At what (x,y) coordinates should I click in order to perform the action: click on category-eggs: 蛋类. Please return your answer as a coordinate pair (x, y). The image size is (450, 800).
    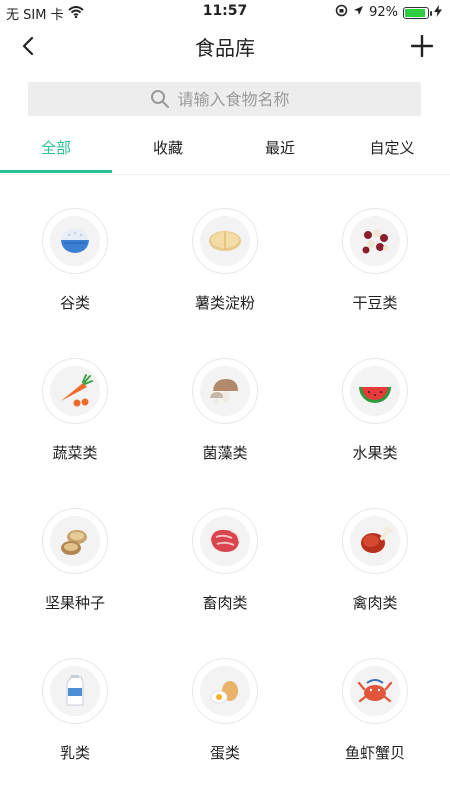
    Looking at the image, I should click on (225, 700).